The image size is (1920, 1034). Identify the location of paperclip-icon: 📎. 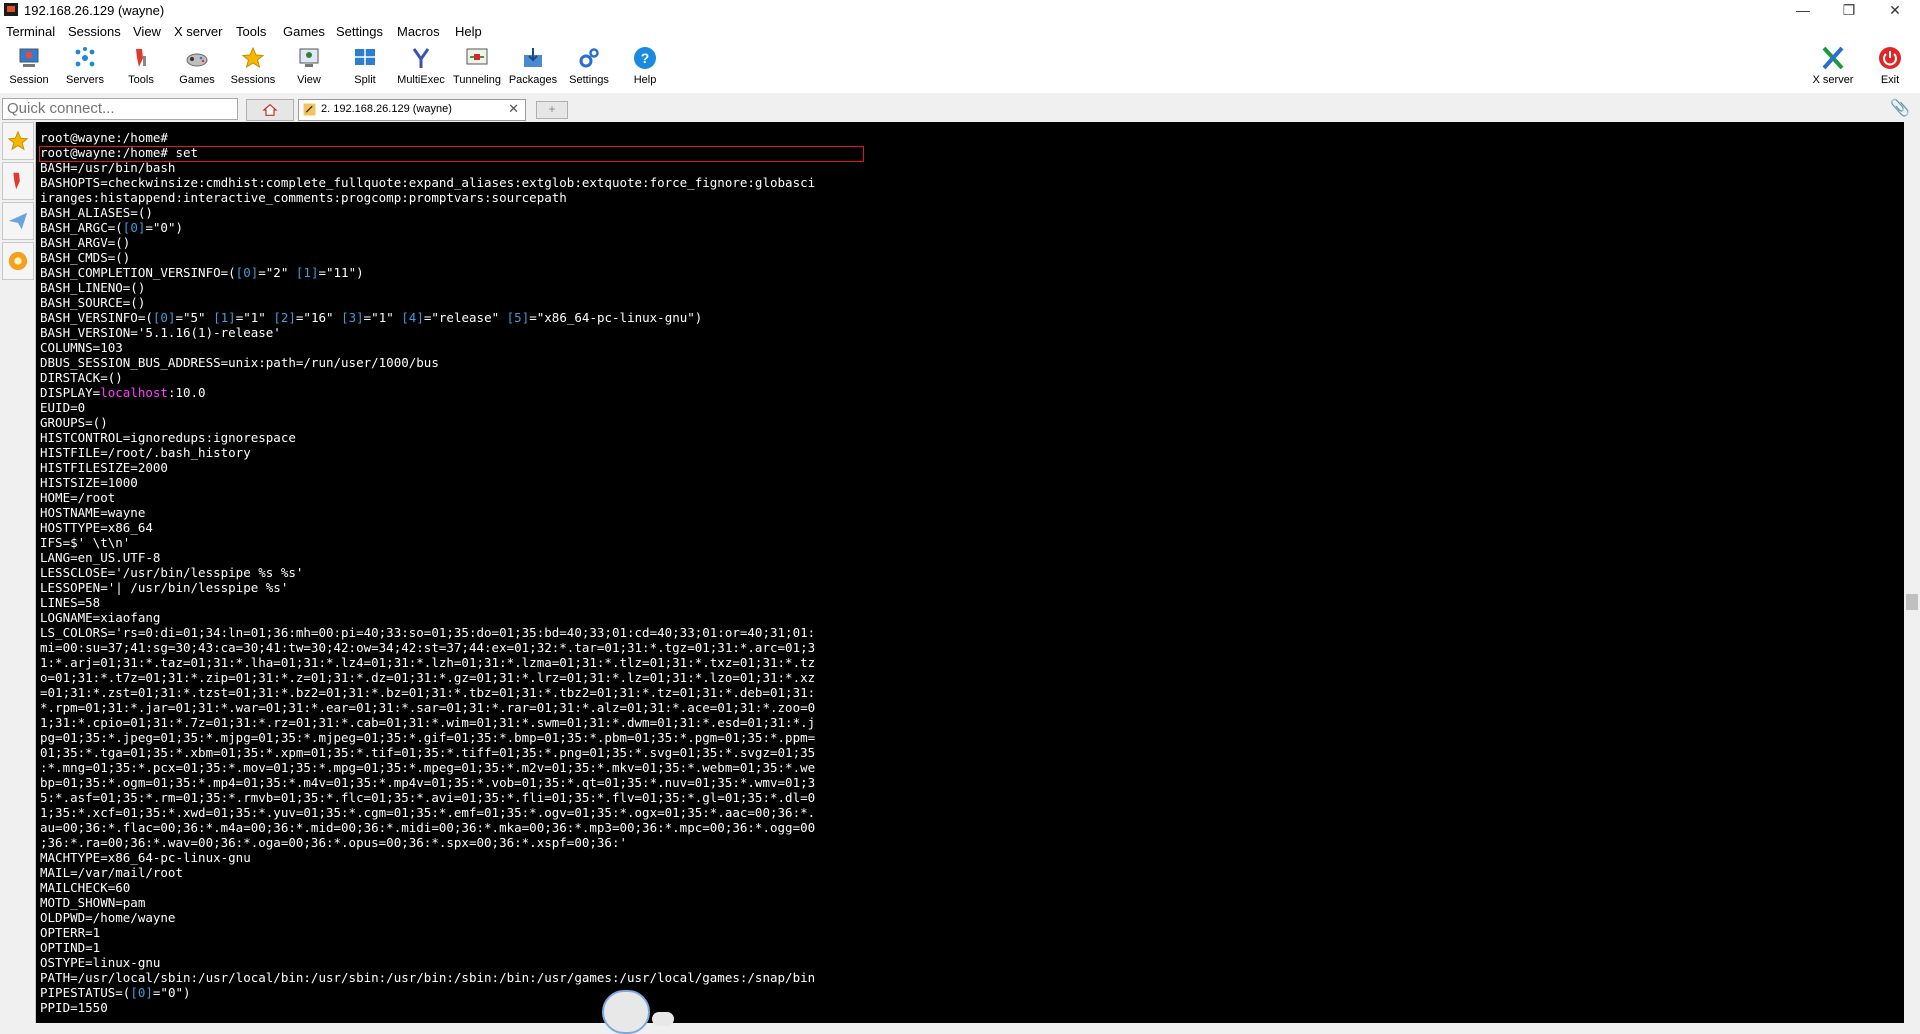
(1900, 108).